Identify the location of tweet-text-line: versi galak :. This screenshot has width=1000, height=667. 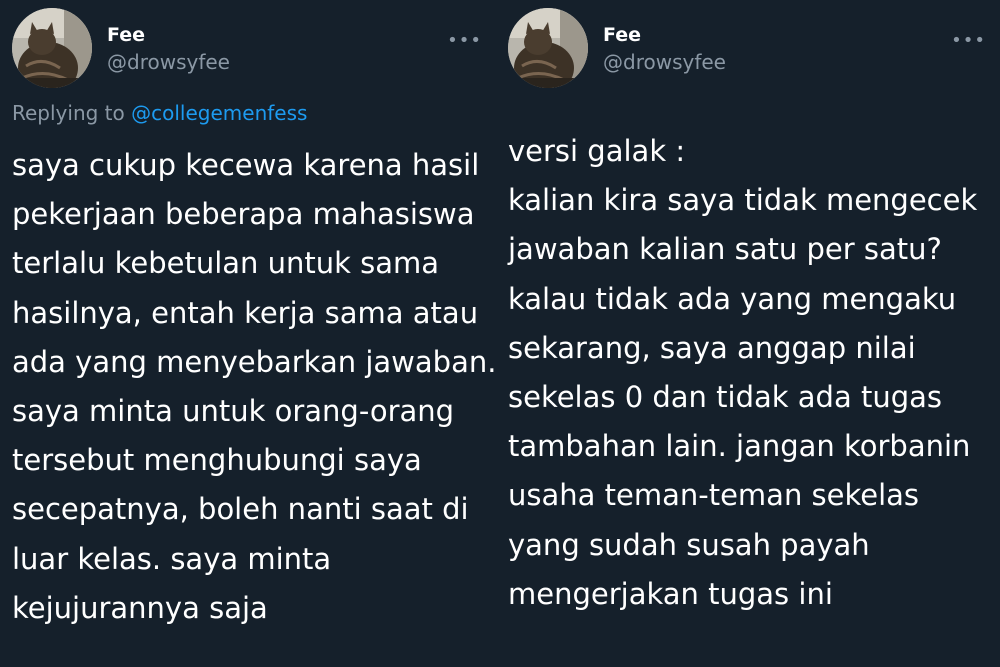
(597, 151).